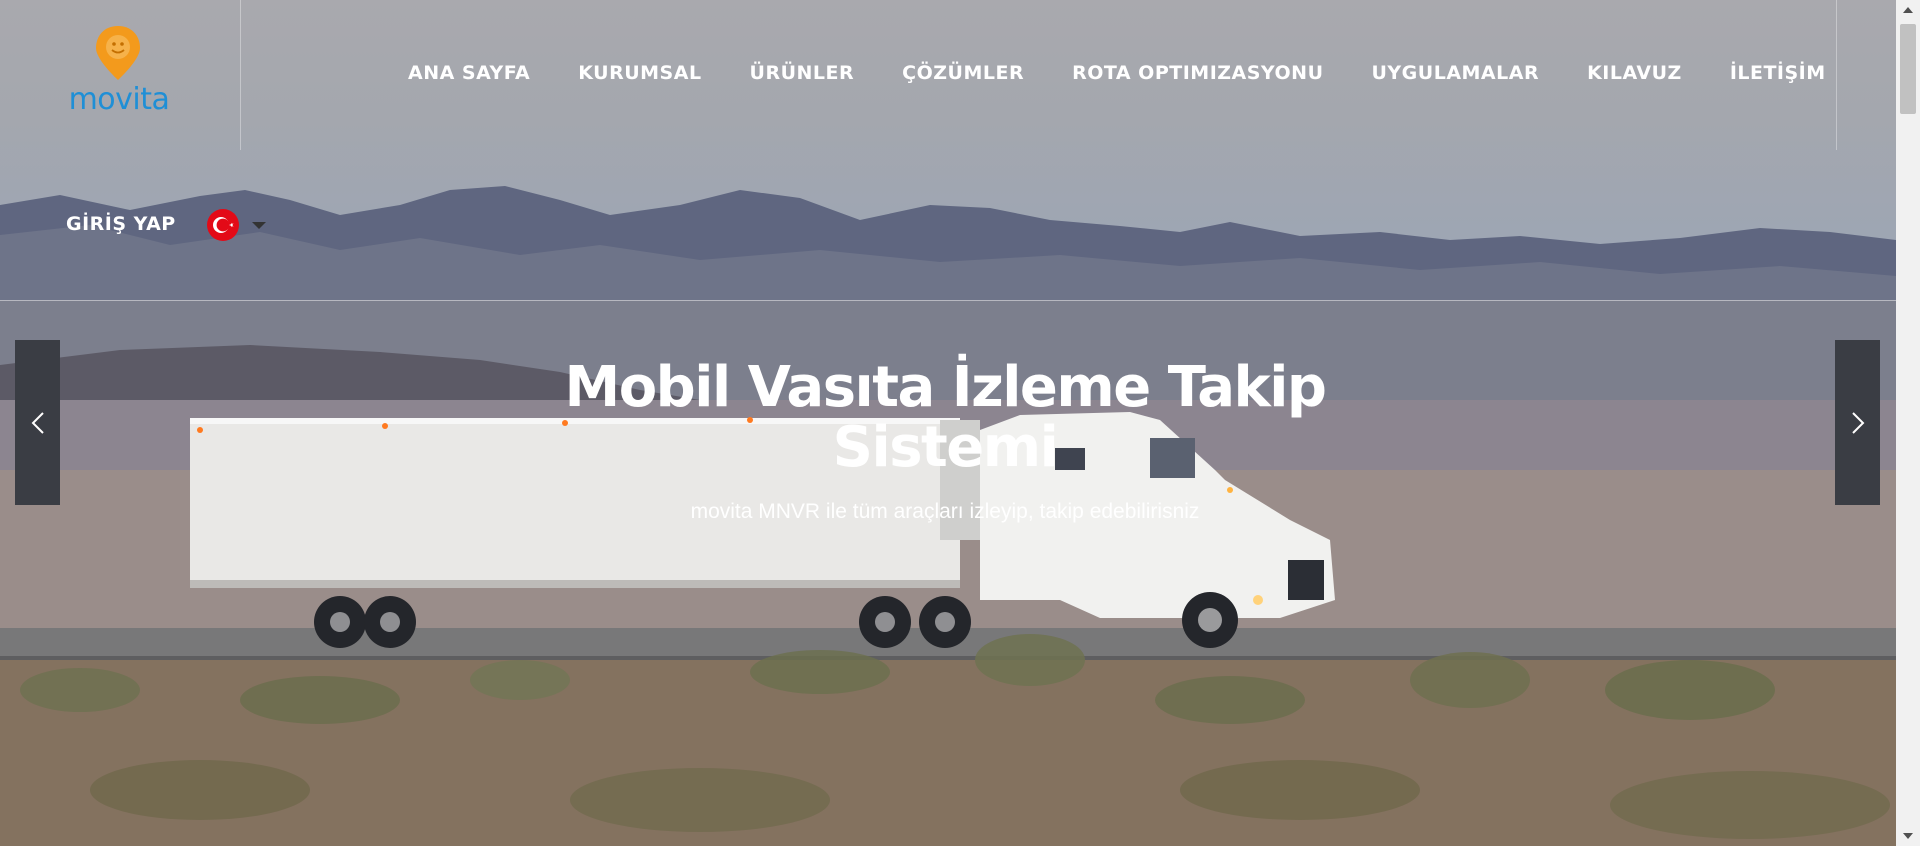 The width and height of the screenshot is (1920, 846). I want to click on page-scrollbar, so click(1908, 423).